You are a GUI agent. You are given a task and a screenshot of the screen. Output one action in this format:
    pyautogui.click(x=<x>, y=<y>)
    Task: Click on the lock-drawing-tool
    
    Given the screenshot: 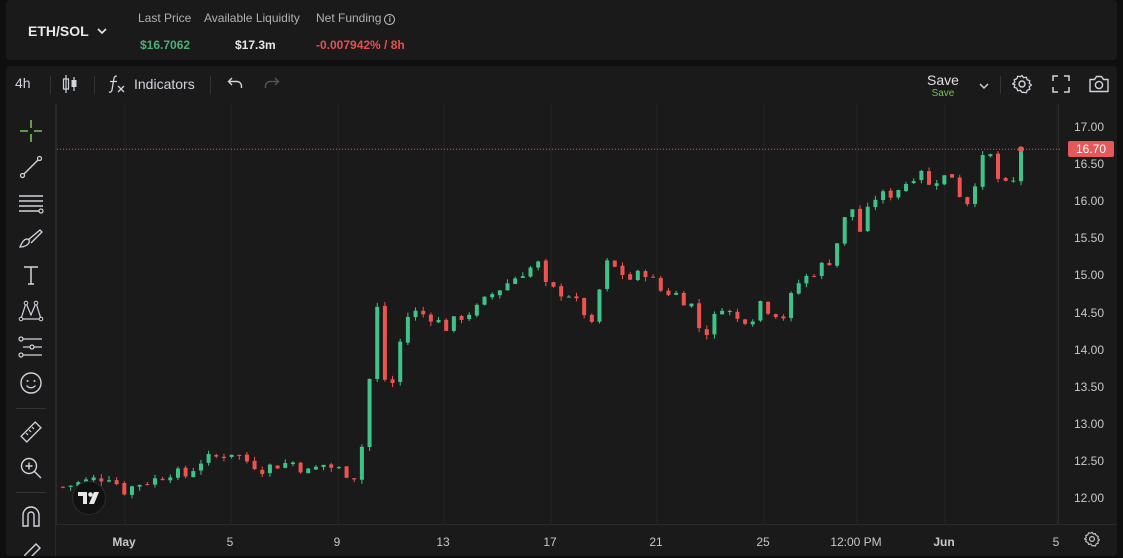 What is the action you would take?
    pyautogui.click(x=31, y=548)
    